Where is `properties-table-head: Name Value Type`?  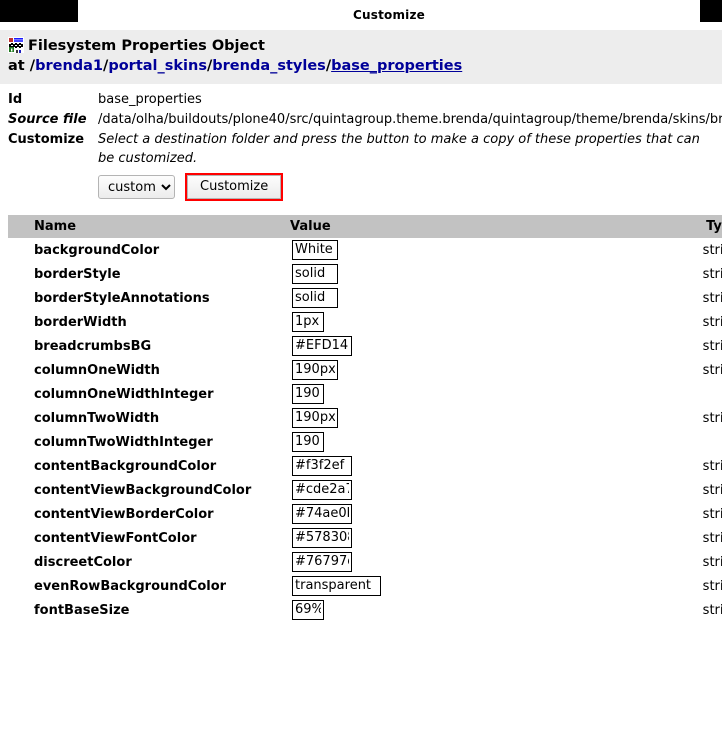 properties-table-head: Name Value Type is located at coordinates (365, 226).